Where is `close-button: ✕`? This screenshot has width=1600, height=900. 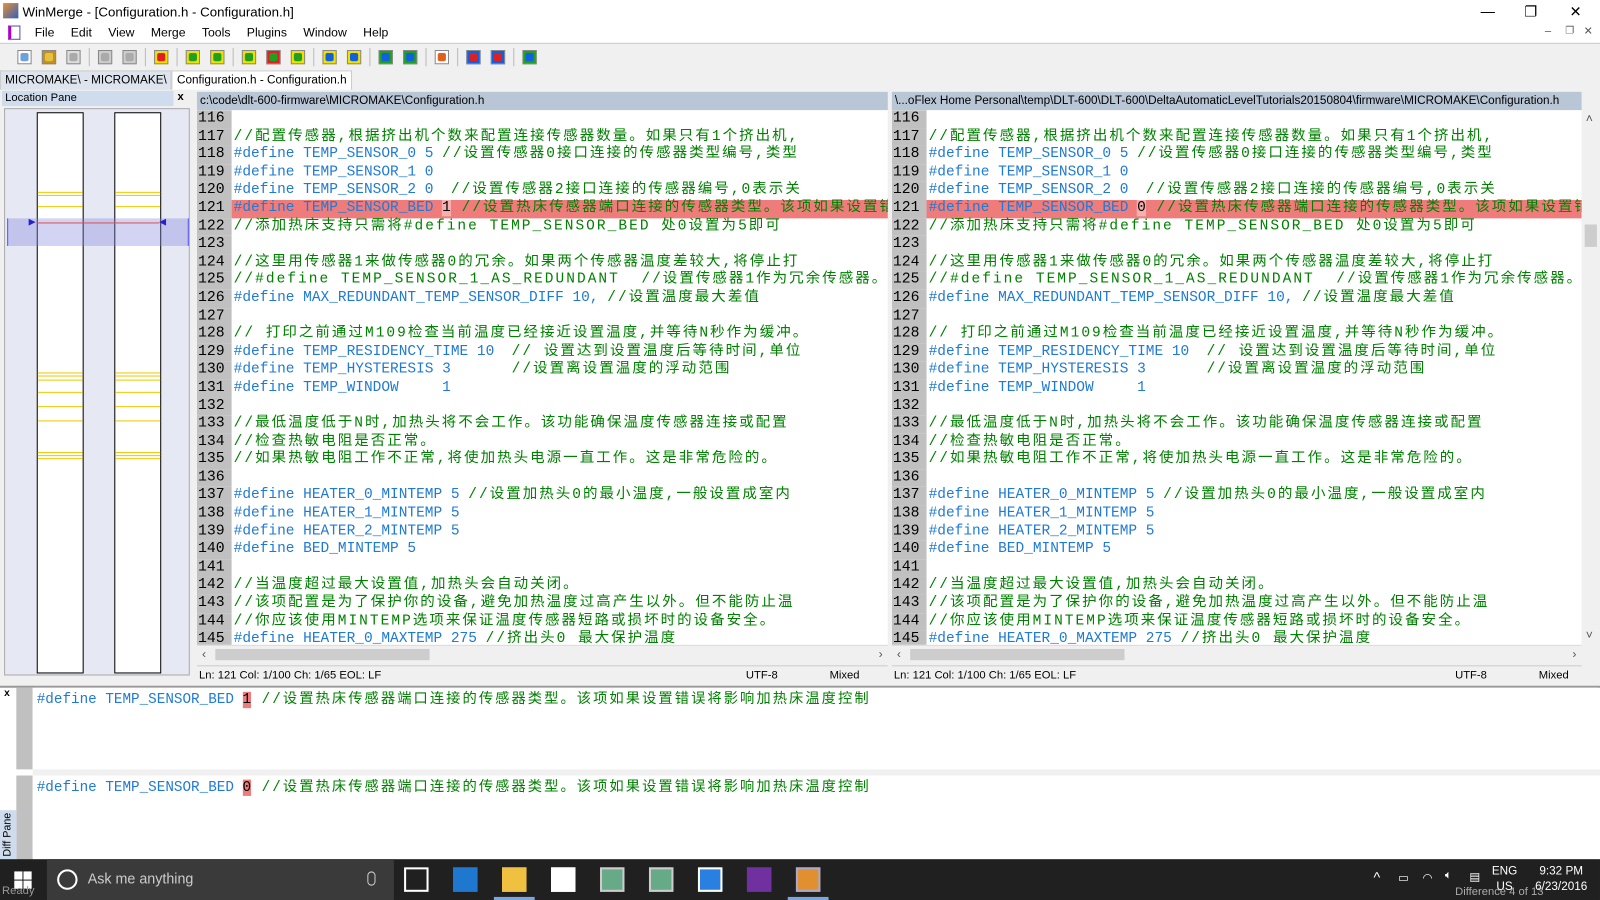
close-button: ✕ is located at coordinates (1575, 11).